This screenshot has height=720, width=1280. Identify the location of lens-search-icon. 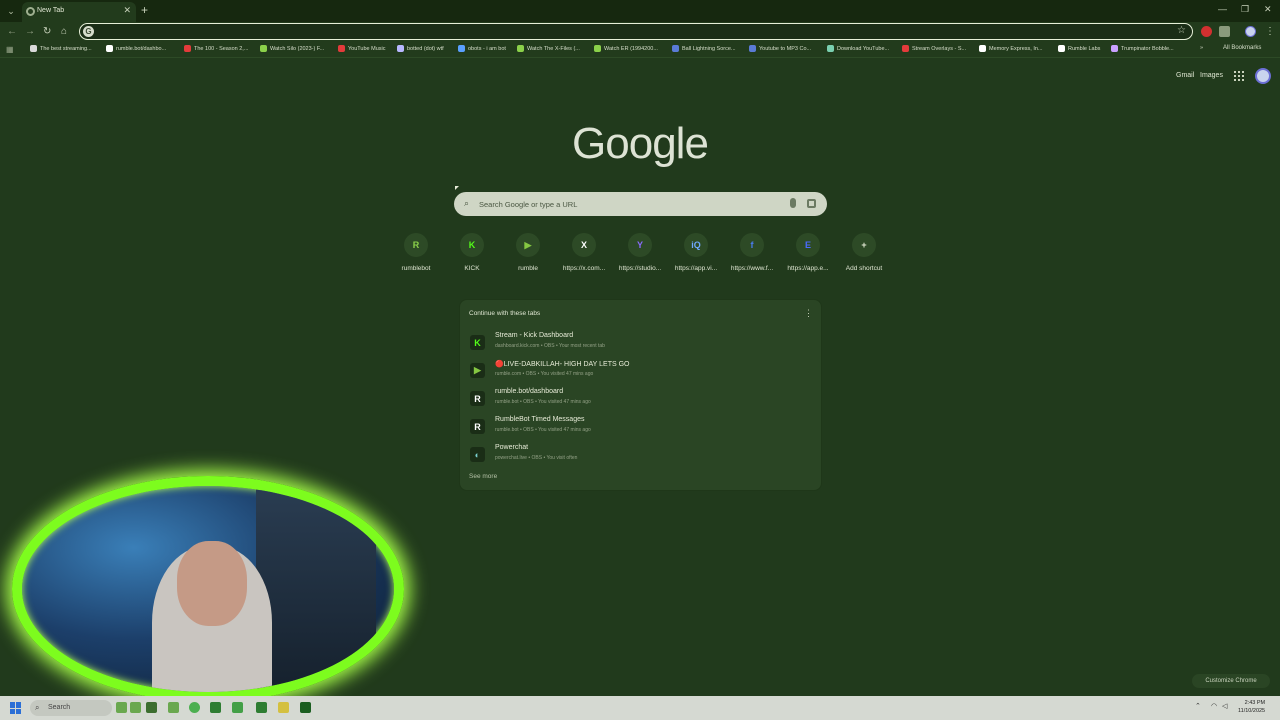
(811, 203).